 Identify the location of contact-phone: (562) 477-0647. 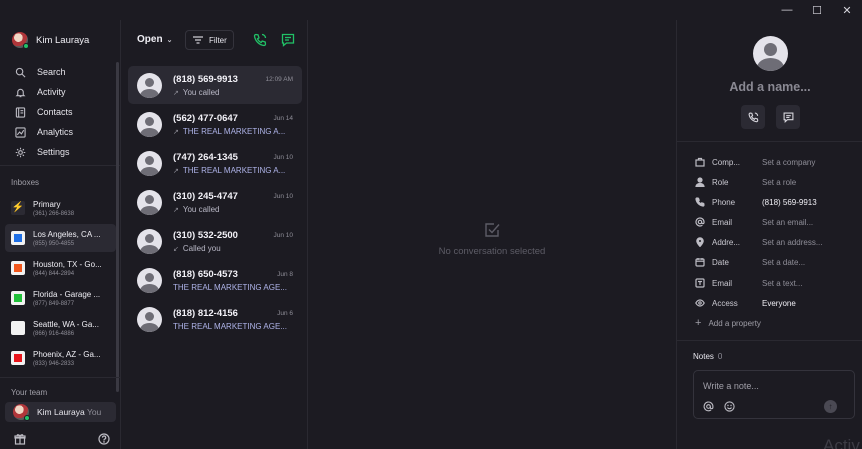
(205, 118).